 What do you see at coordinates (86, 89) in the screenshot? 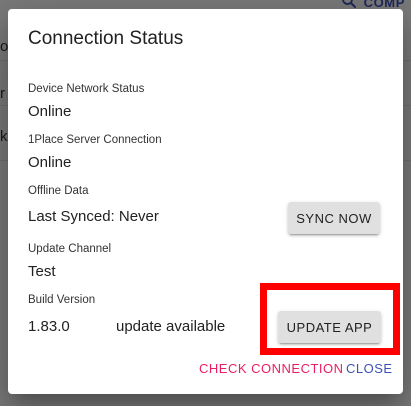
I see `device-network-status-label: Device Network Status` at bounding box center [86, 89].